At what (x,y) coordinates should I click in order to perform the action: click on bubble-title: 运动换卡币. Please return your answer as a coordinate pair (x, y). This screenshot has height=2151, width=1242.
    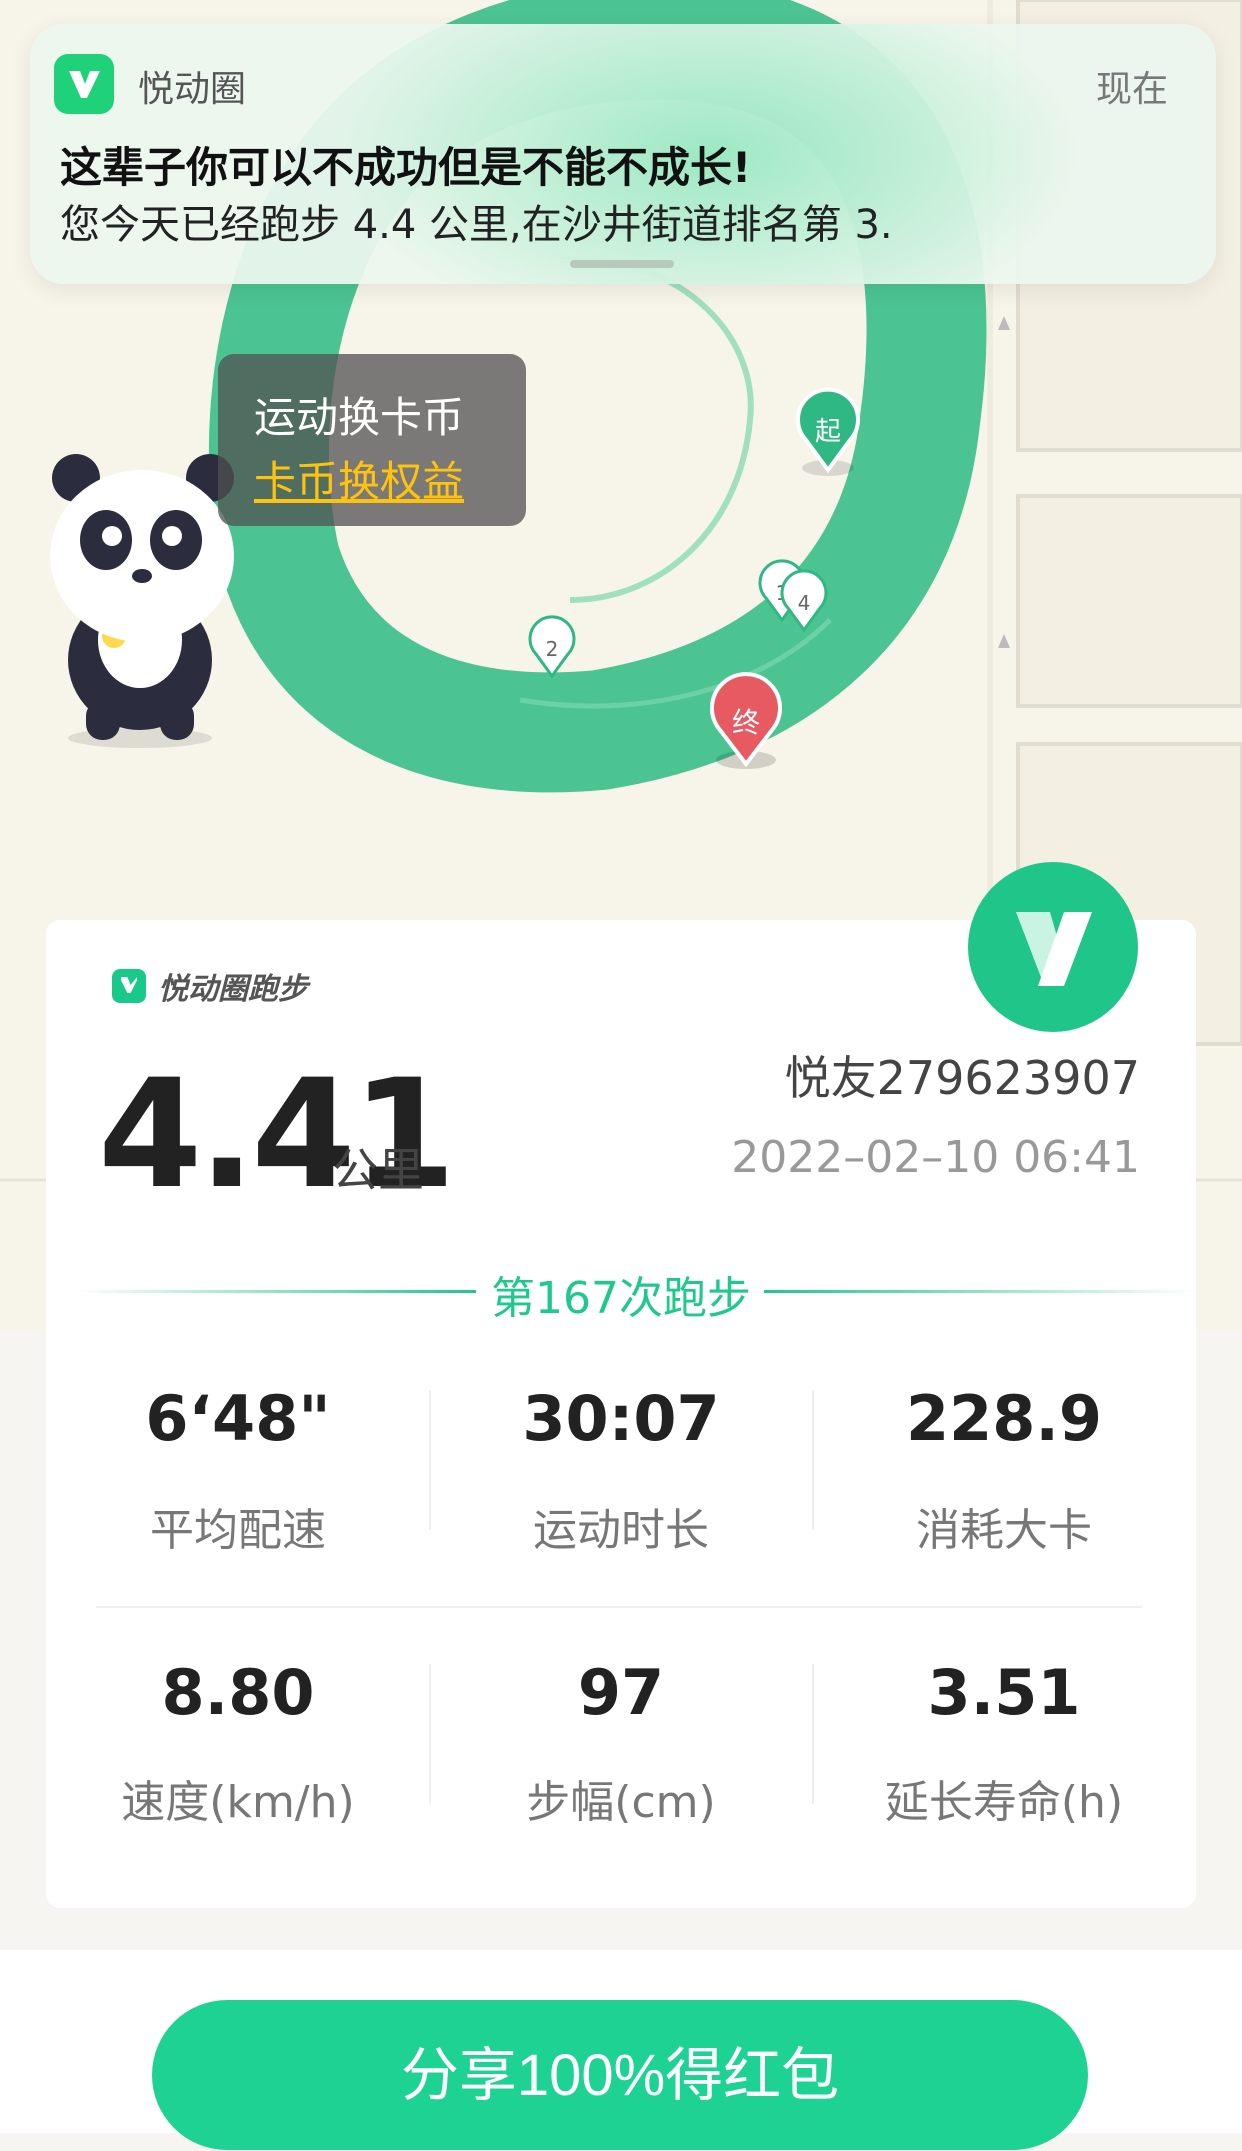
    Looking at the image, I should click on (359, 417).